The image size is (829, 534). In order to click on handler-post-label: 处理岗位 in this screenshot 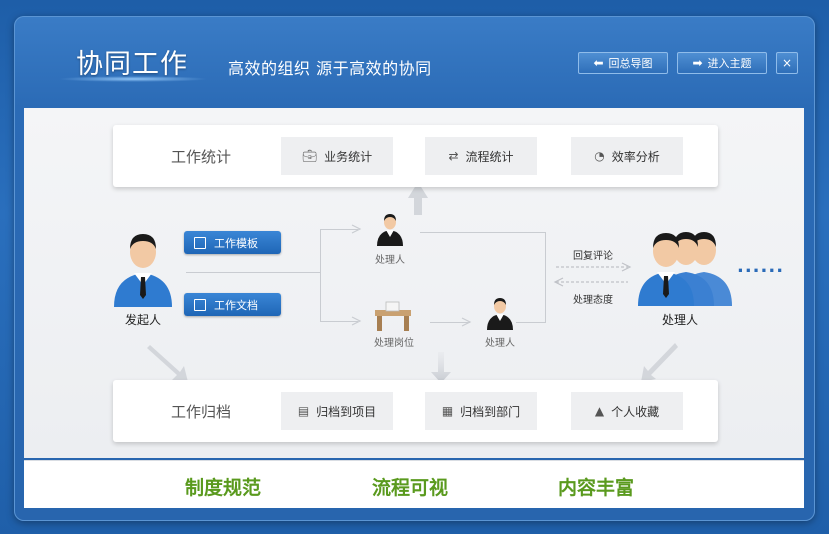, I will do `click(394, 343)`.